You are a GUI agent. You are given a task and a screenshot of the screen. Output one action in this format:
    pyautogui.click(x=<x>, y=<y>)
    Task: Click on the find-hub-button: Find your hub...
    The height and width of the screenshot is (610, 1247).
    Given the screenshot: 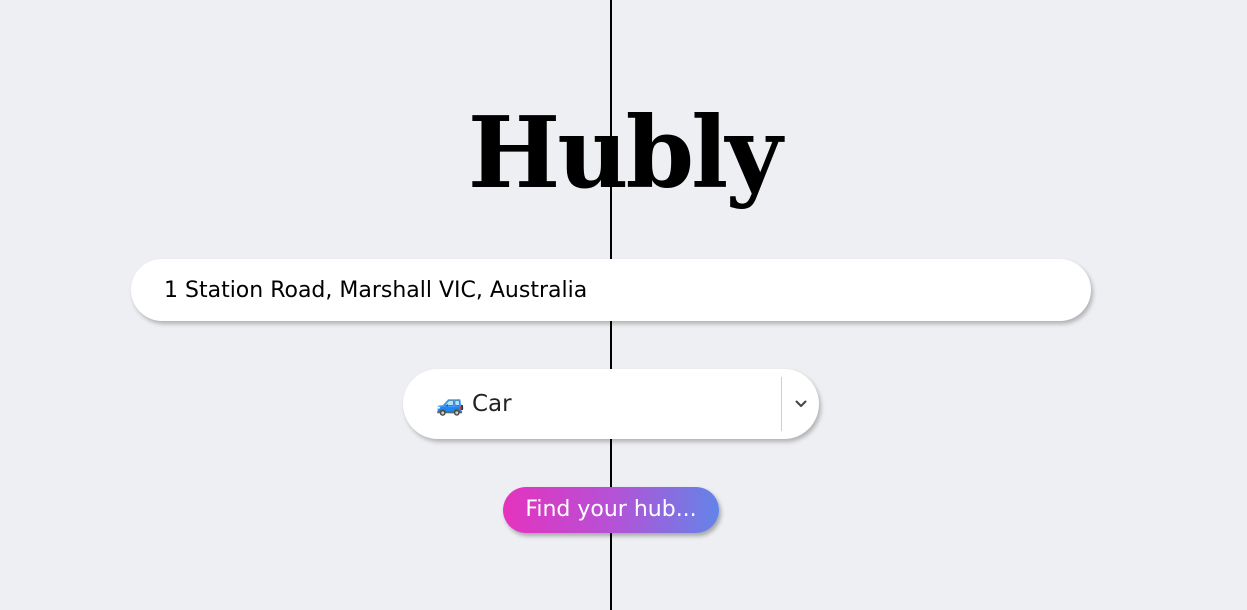 What is the action you would take?
    pyautogui.click(x=611, y=510)
    